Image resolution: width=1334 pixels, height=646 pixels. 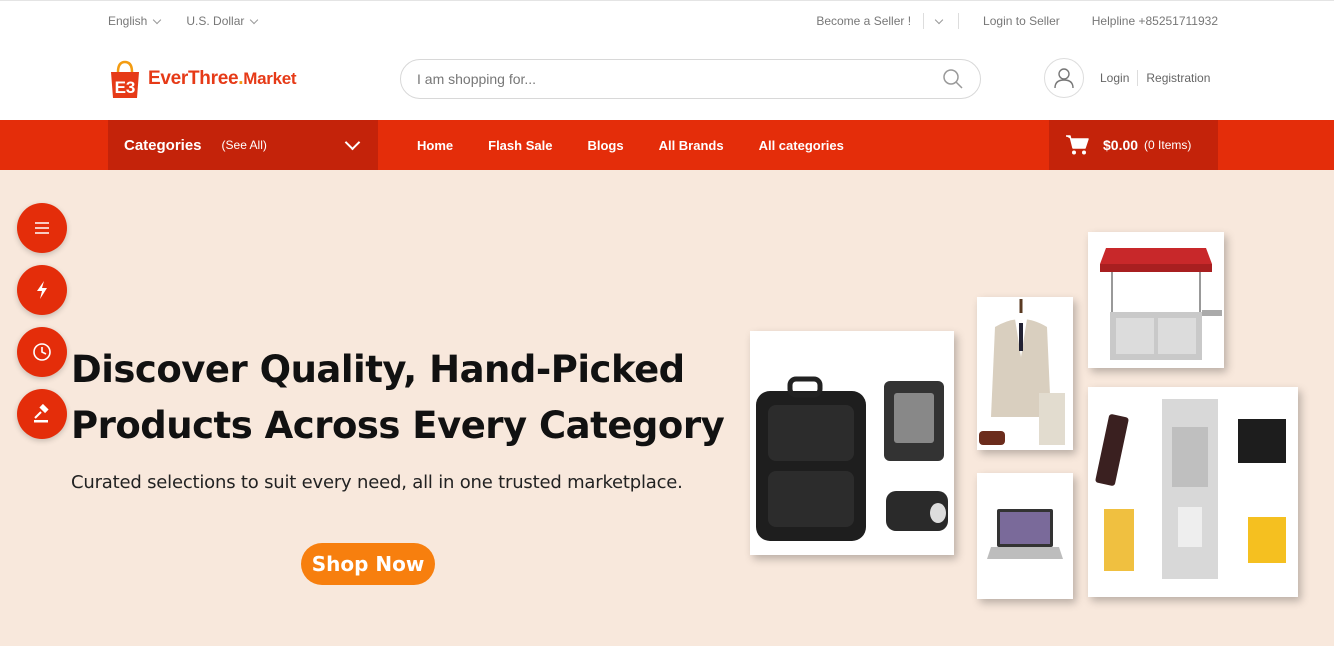 I want to click on logo-text: EverThree.Market, so click(x=222, y=79).